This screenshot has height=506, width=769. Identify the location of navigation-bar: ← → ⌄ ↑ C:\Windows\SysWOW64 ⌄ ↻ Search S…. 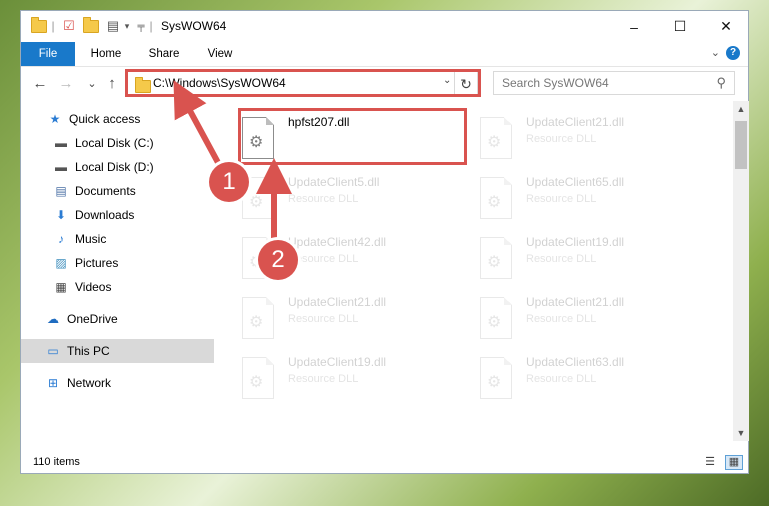
(384, 83).